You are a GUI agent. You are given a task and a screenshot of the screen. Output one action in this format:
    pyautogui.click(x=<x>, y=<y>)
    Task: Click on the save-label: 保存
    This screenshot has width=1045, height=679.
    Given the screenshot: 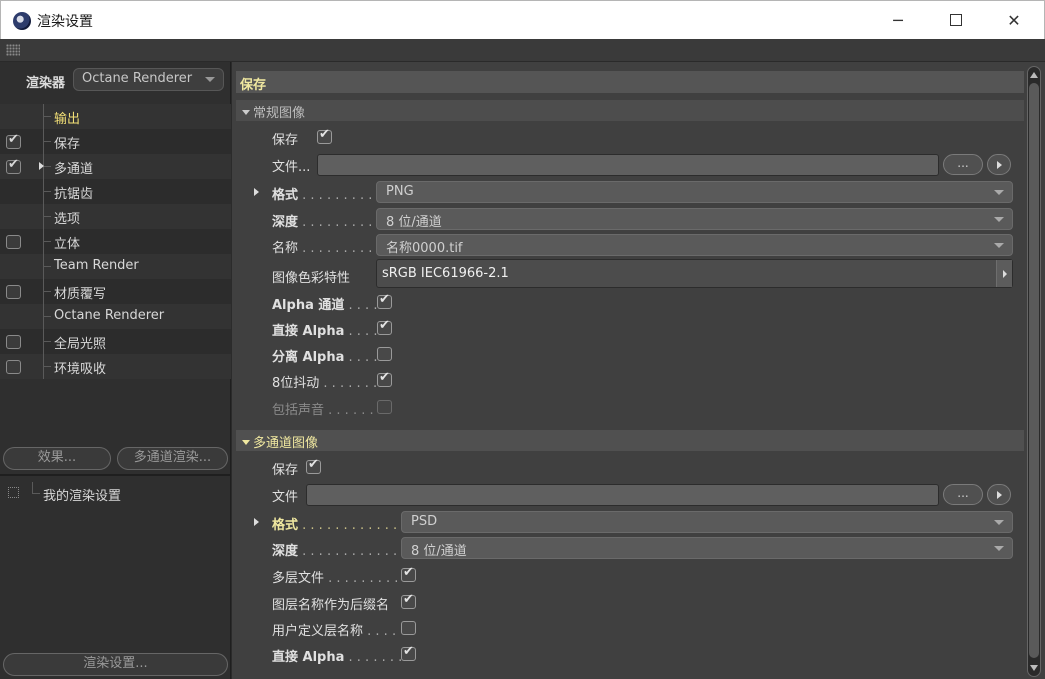 What is the action you would take?
    pyautogui.click(x=285, y=140)
    